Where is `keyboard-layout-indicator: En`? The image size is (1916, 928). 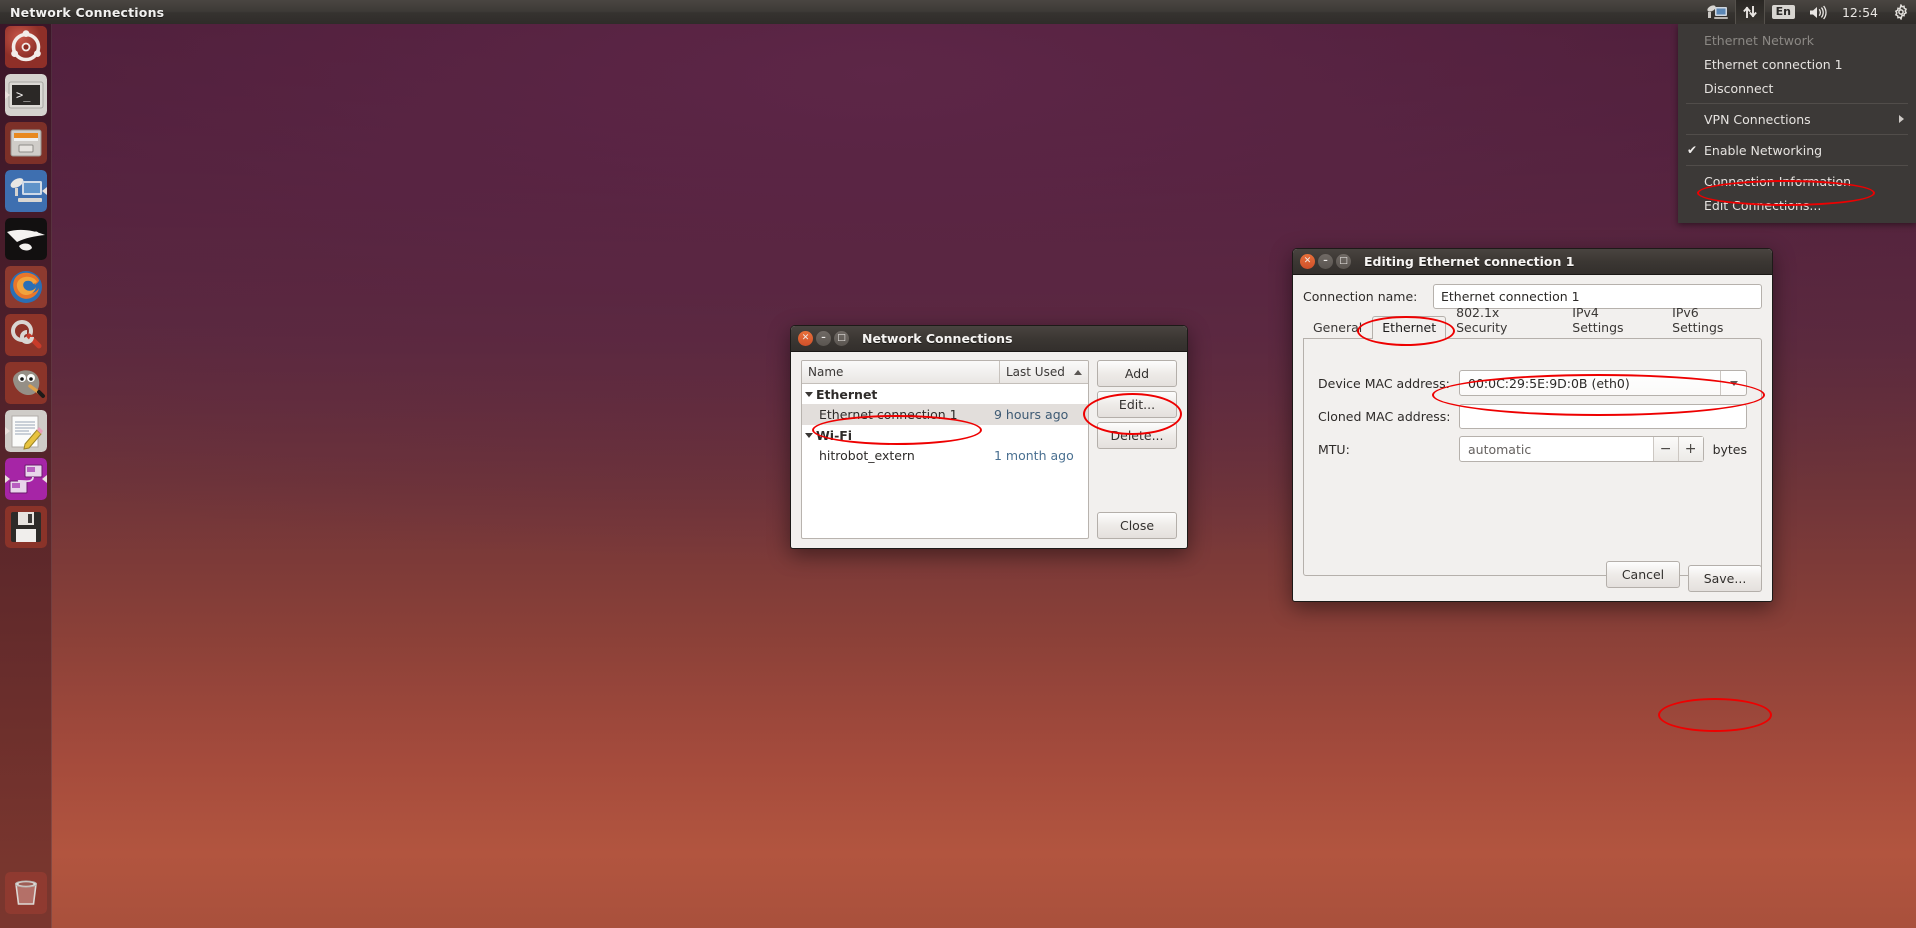
keyboard-layout-indicator: En is located at coordinates (1783, 12).